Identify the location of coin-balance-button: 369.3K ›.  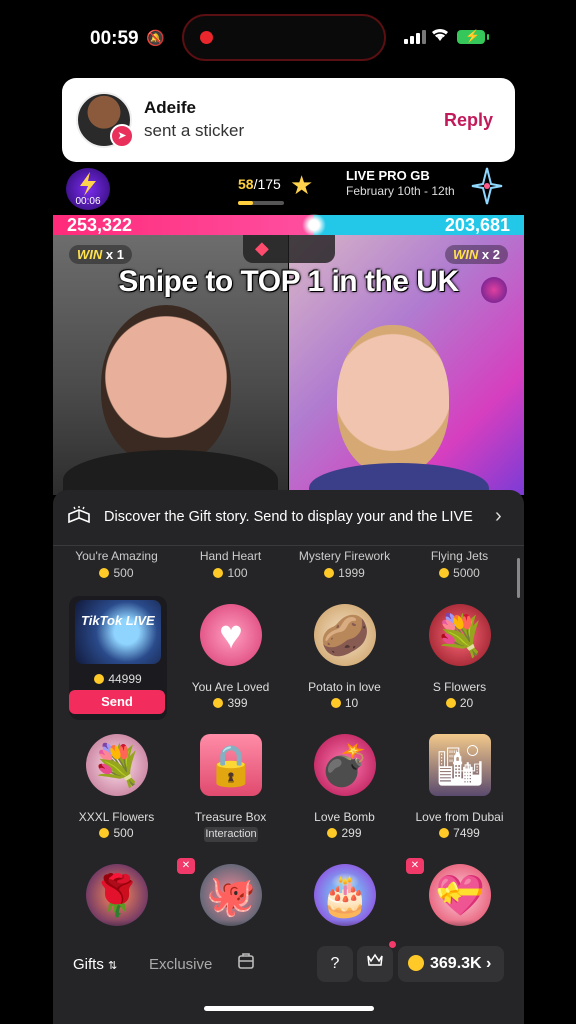
(451, 964).